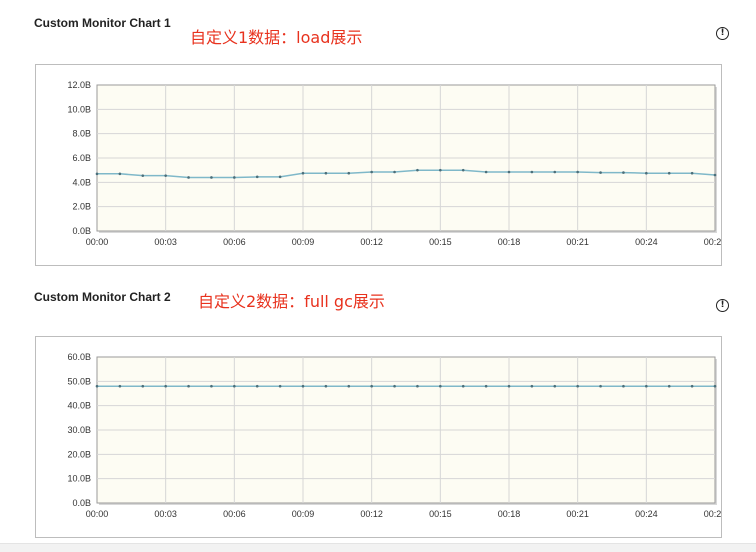 The height and width of the screenshot is (552, 756). Describe the element at coordinates (79, 430) in the screenshot. I see `y-tick-label: 30.0B` at that location.